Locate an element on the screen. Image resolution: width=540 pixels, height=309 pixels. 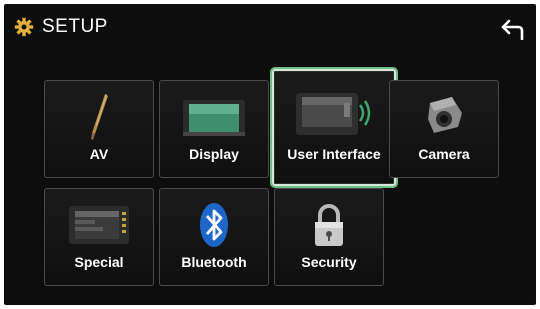
user-interface-label: User Interface is located at coordinates (334, 154).